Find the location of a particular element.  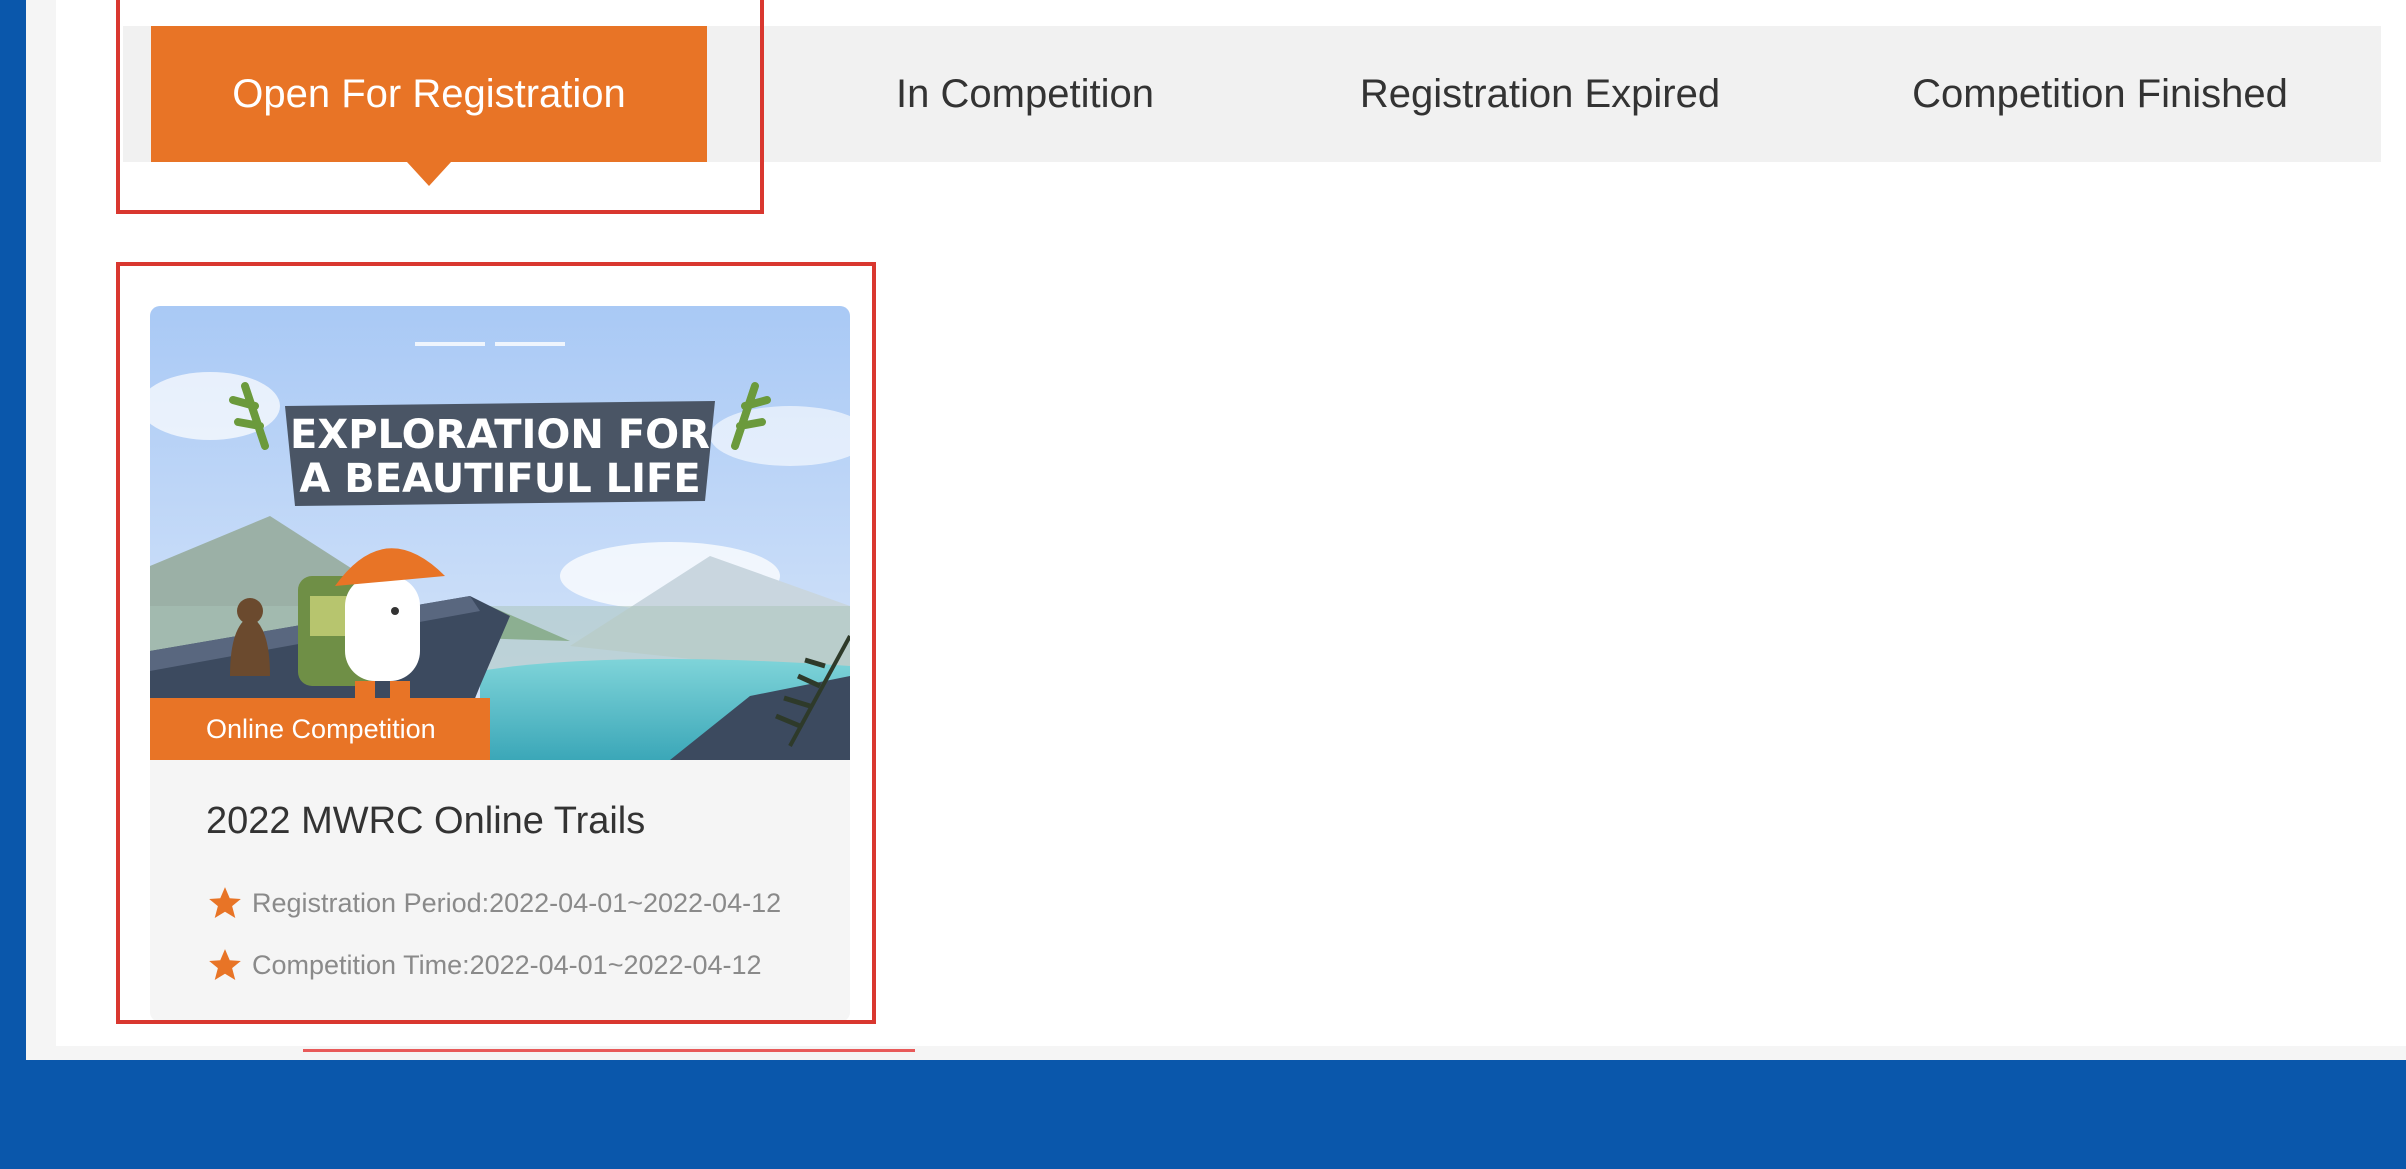

pagination-underline is located at coordinates (609, 1050).